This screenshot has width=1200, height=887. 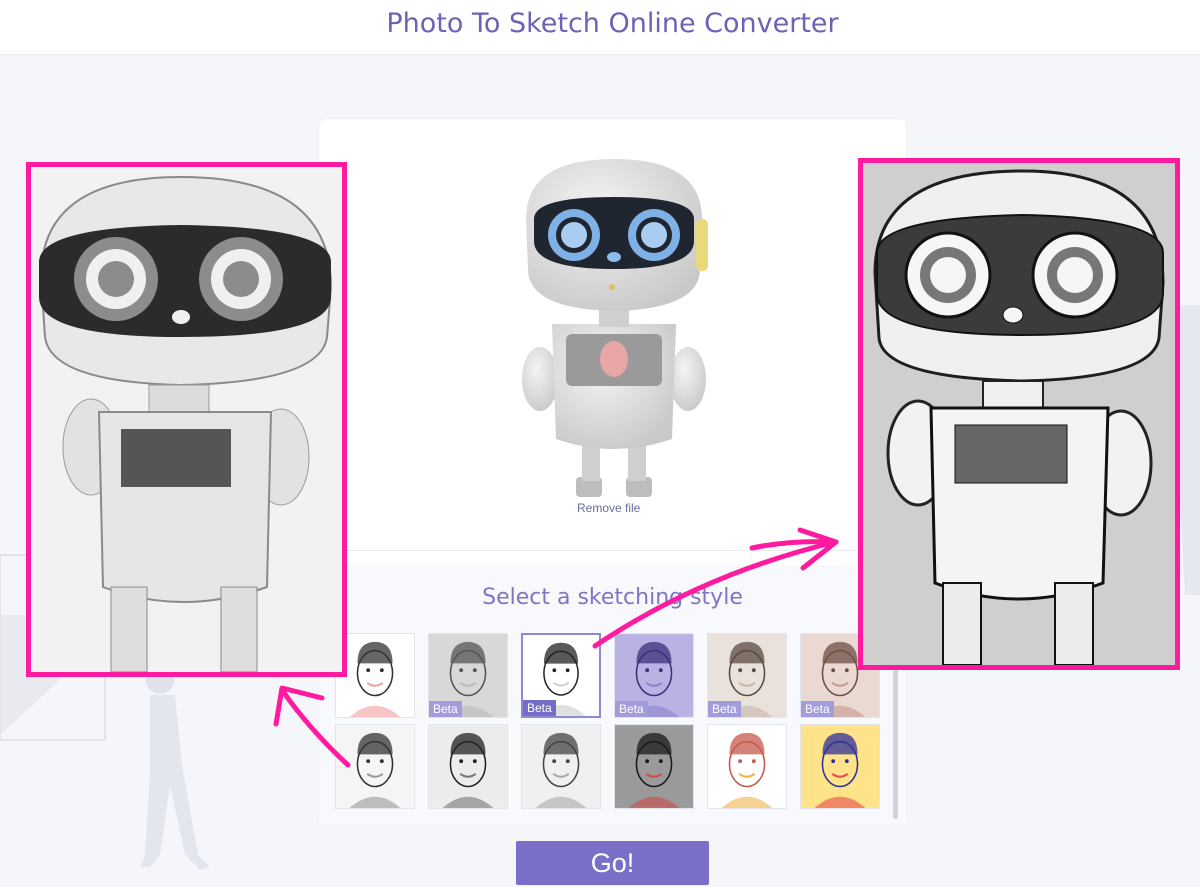 What do you see at coordinates (612, 597) in the screenshot?
I see `style-heading: Select a sketching style` at bounding box center [612, 597].